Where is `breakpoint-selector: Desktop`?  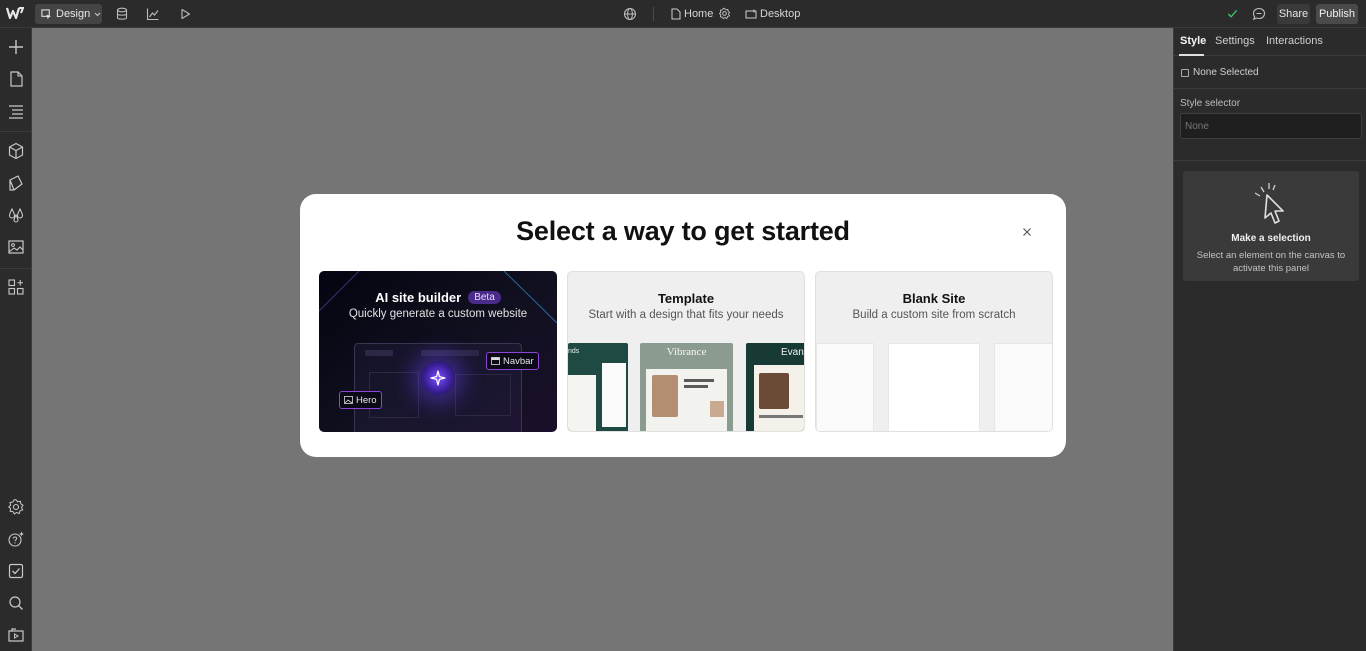 breakpoint-selector: Desktop is located at coordinates (772, 14).